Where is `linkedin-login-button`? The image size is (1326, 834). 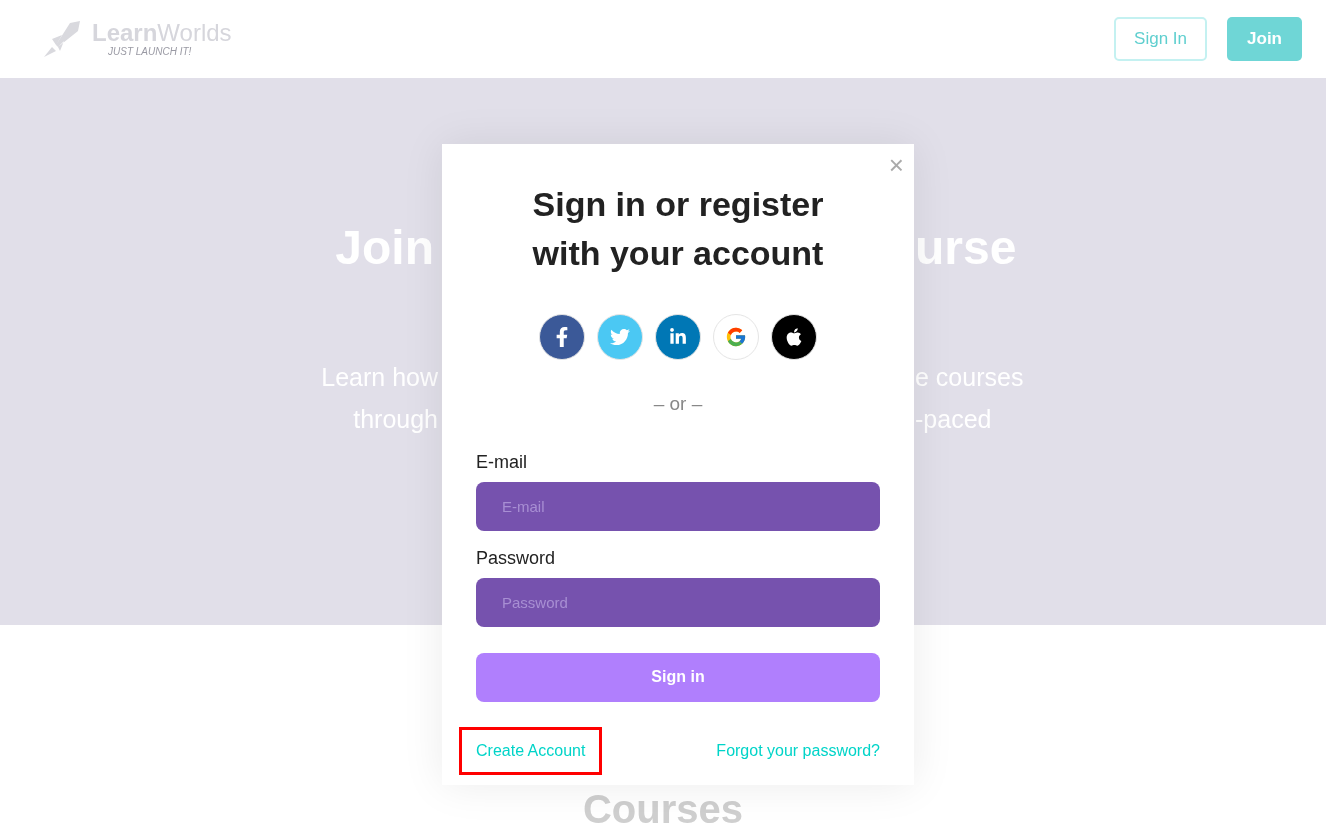 linkedin-login-button is located at coordinates (678, 337).